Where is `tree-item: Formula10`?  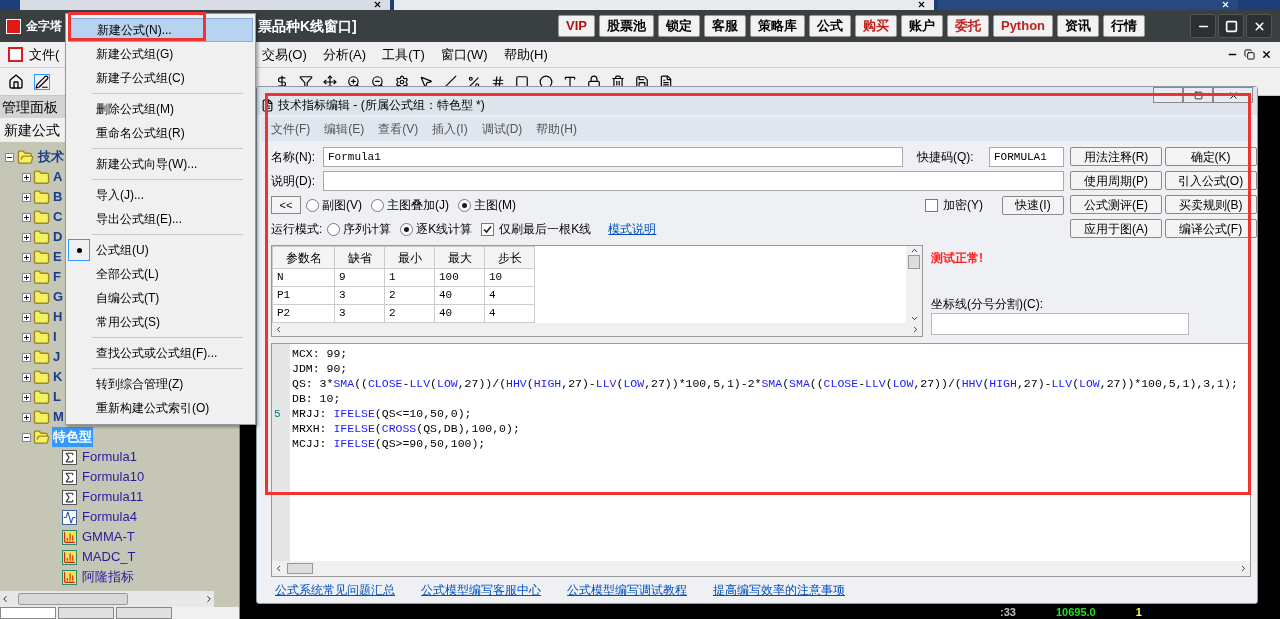
tree-item: Formula10 is located at coordinates (113, 477).